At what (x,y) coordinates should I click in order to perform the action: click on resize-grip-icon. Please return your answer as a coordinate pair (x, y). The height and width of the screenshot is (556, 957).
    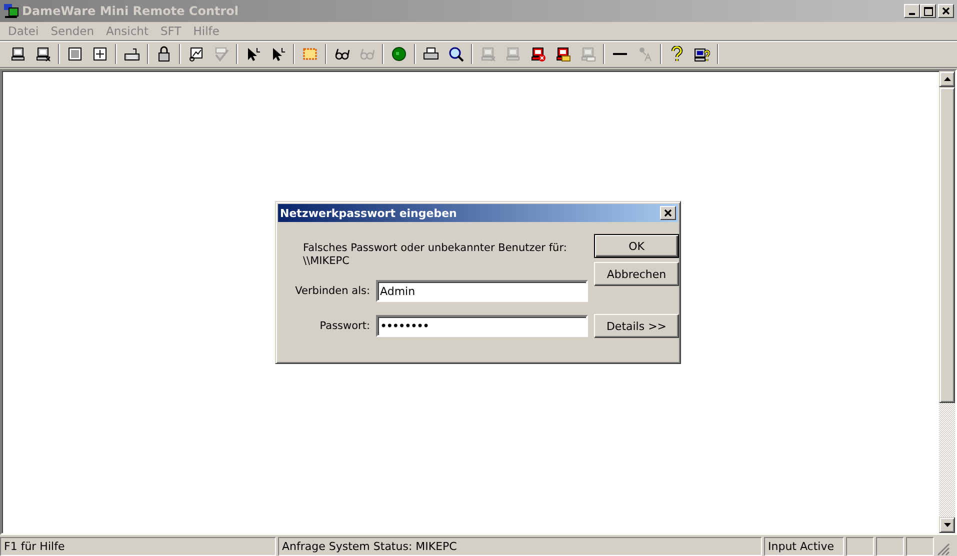
    Looking at the image, I should click on (943, 549).